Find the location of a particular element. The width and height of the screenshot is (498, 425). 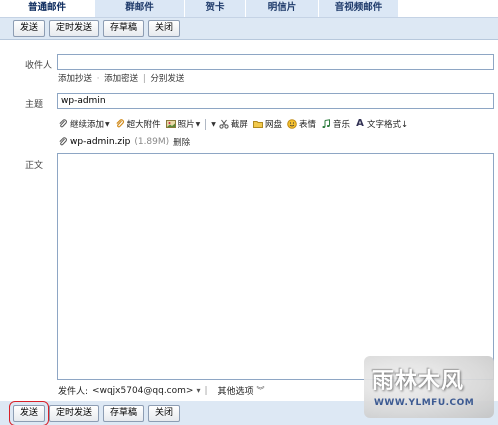

super-attachment-button: 超大附件 is located at coordinates (138, 124).